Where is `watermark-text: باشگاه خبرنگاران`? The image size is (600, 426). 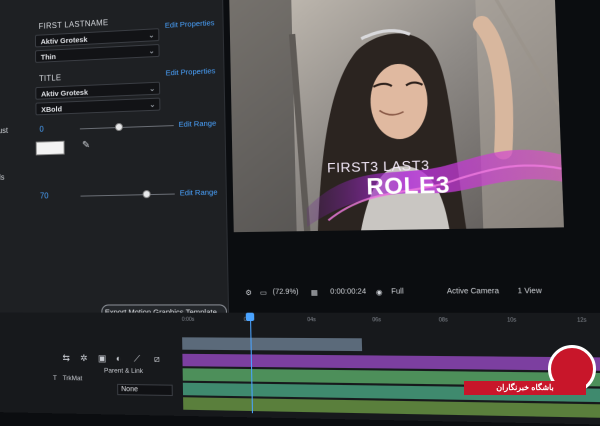 watermark-text: باشگاه خبرنگاران is located at coordinates (525, 388).